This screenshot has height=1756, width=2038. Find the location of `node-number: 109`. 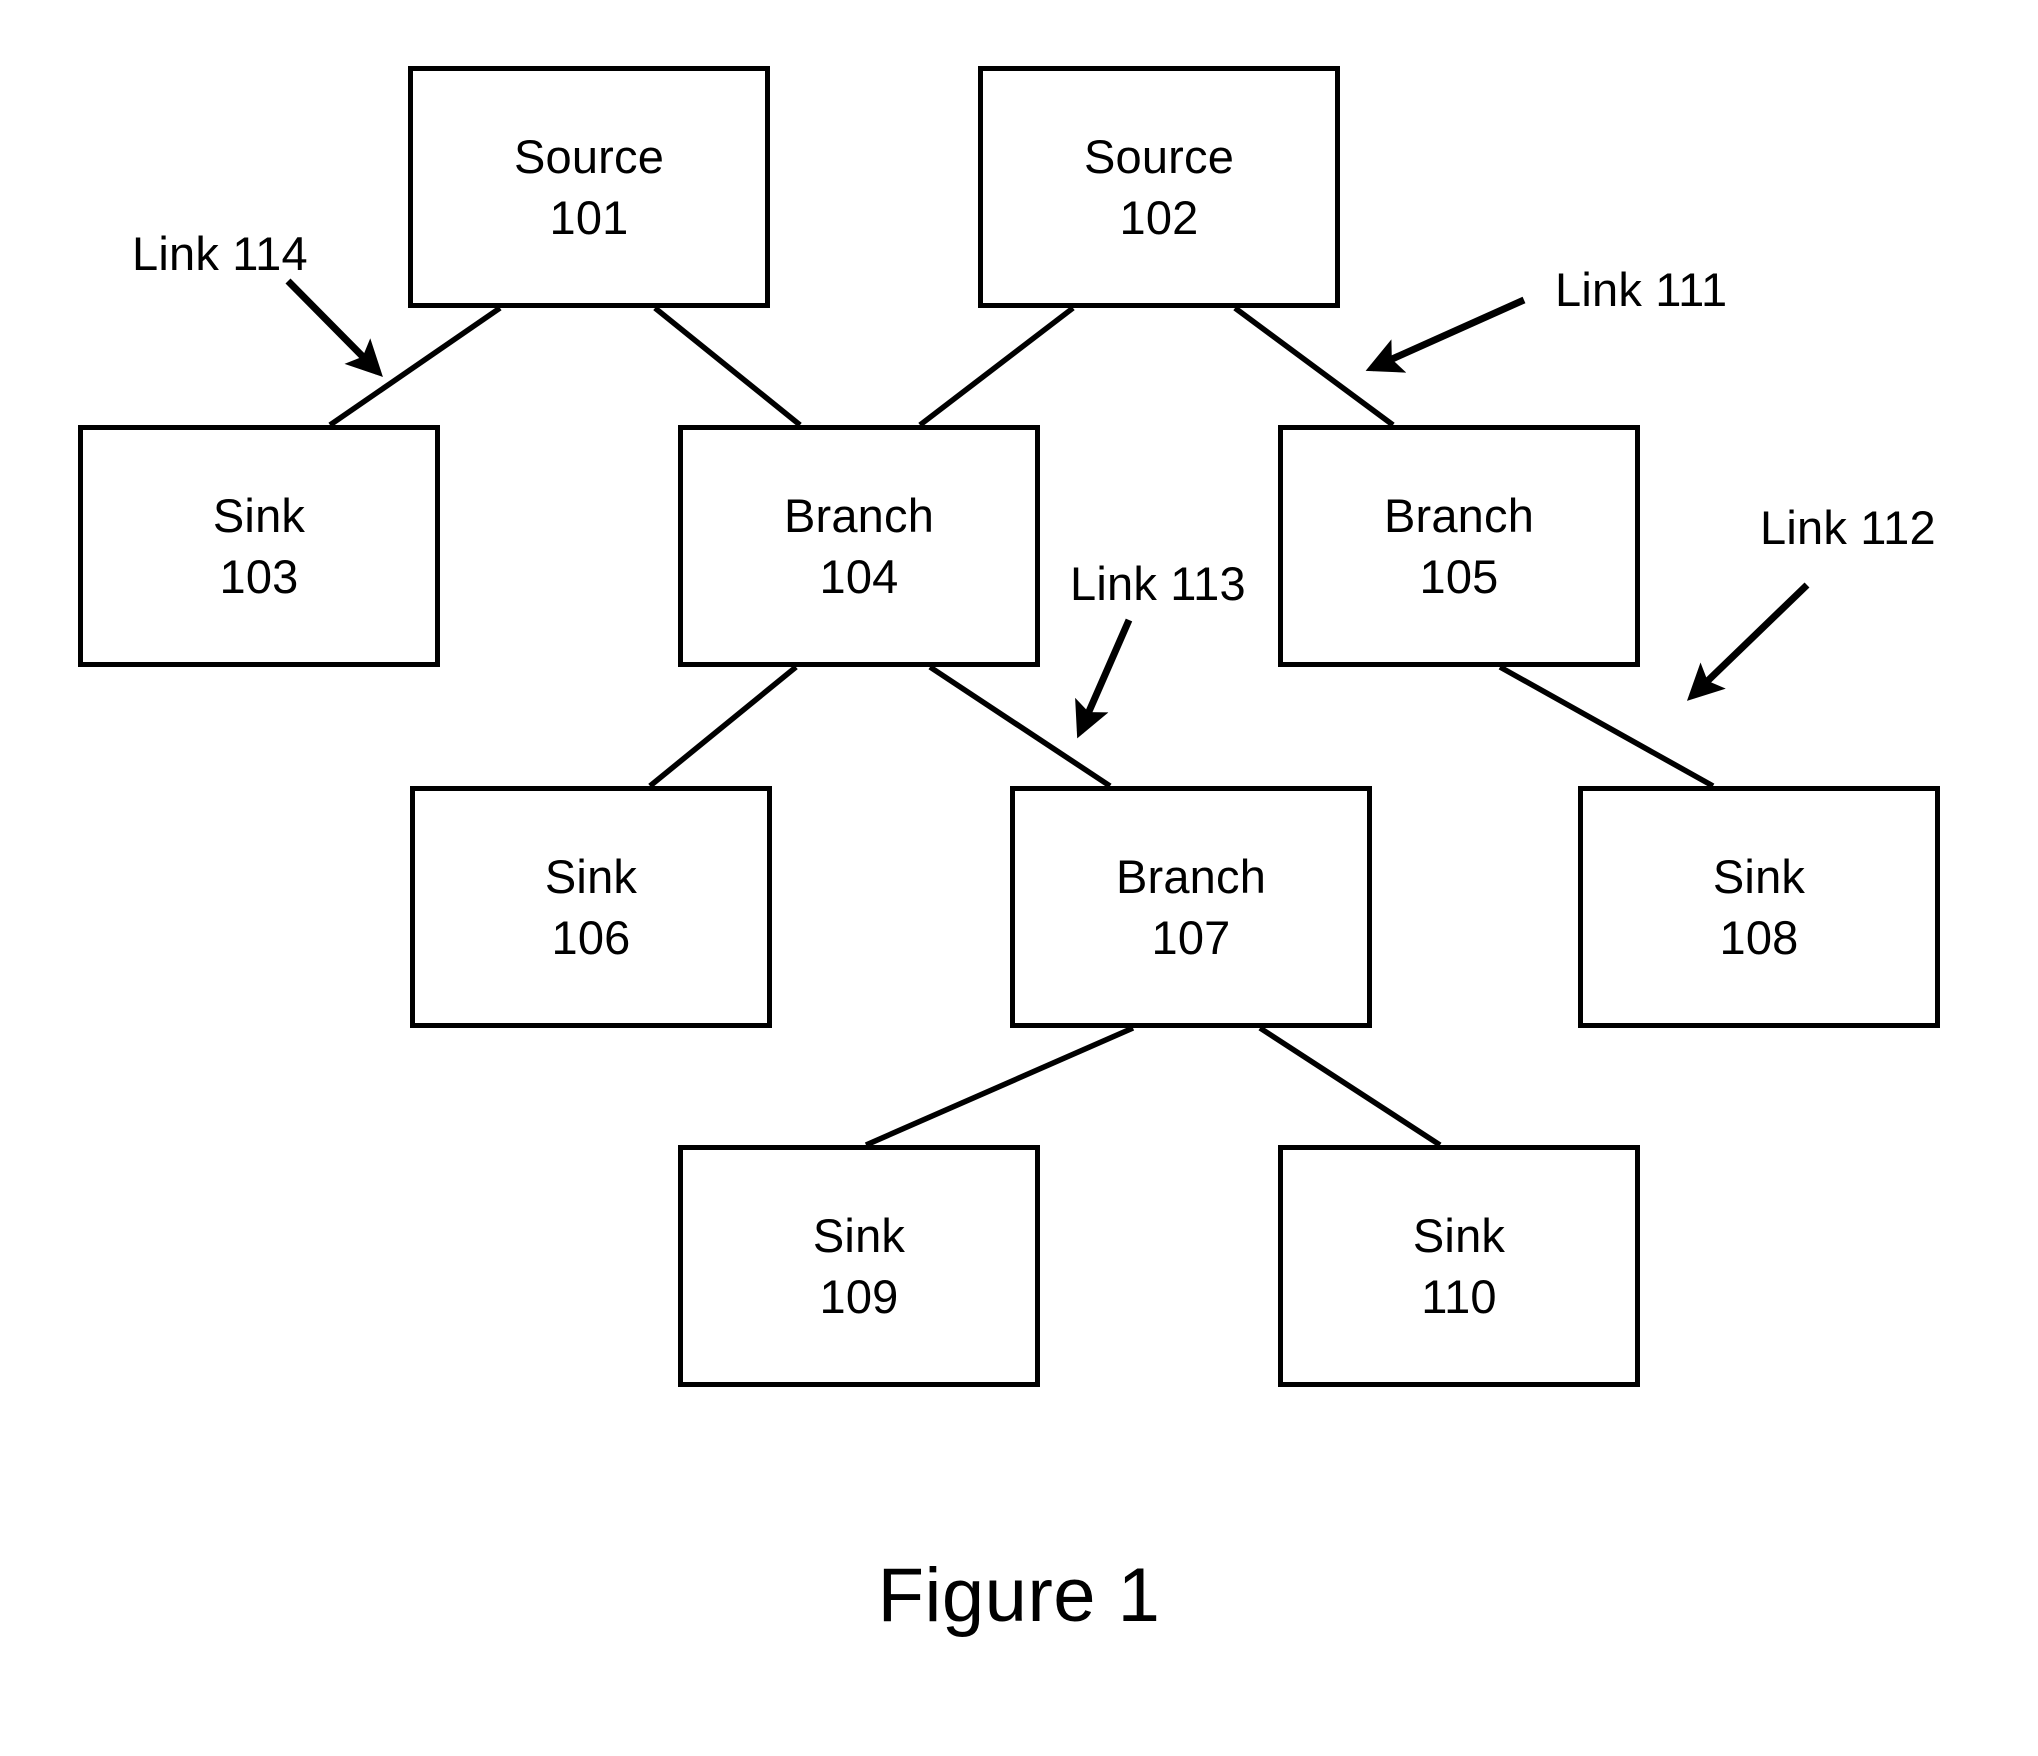

node-number: 109 is located at coordinates (859, 1296).